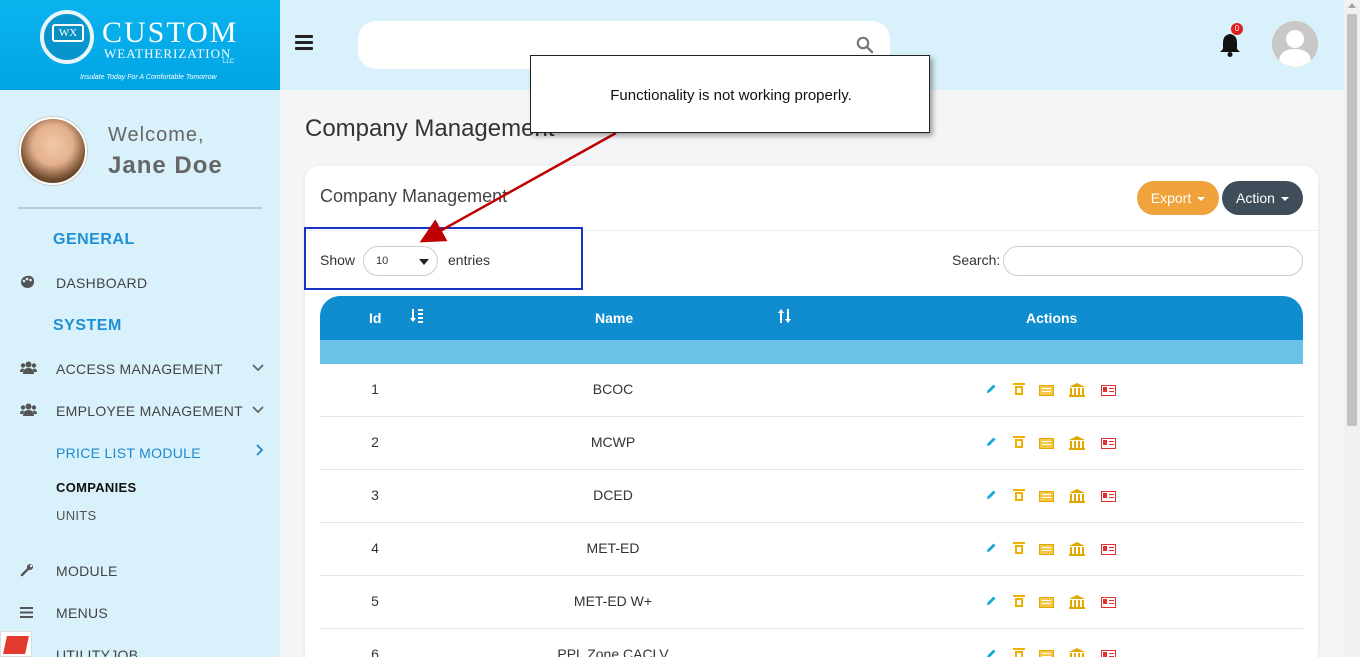  Describe the element at coordinates (1153, 261) in the screenshot. I see `table-search-input` at that location.